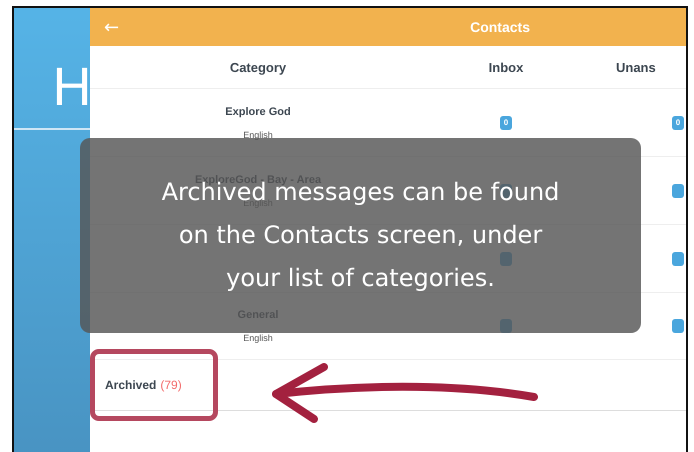 The height and width of the screenshot is (452, 694). I want to click on column-header: Inbox, so click(506, 67).